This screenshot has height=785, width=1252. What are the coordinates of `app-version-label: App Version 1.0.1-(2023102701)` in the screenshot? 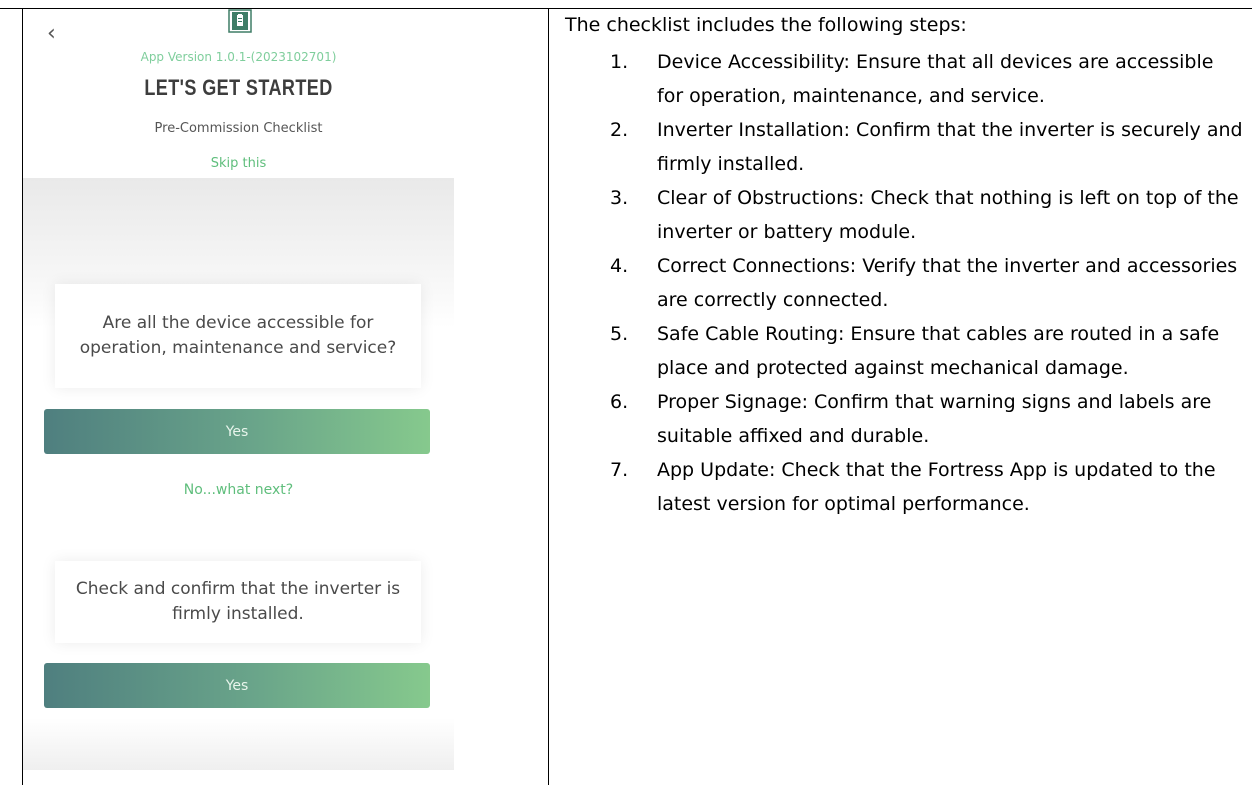 It's located at (238, 57).